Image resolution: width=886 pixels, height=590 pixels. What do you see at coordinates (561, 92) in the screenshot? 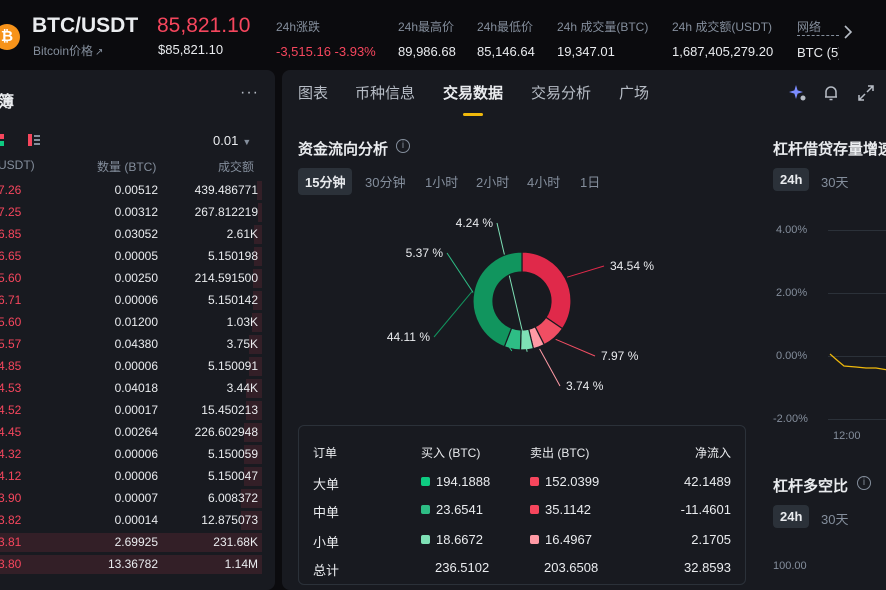
I see `tab-trading-analysis: 交易分析` at bounding box center [561, 92].